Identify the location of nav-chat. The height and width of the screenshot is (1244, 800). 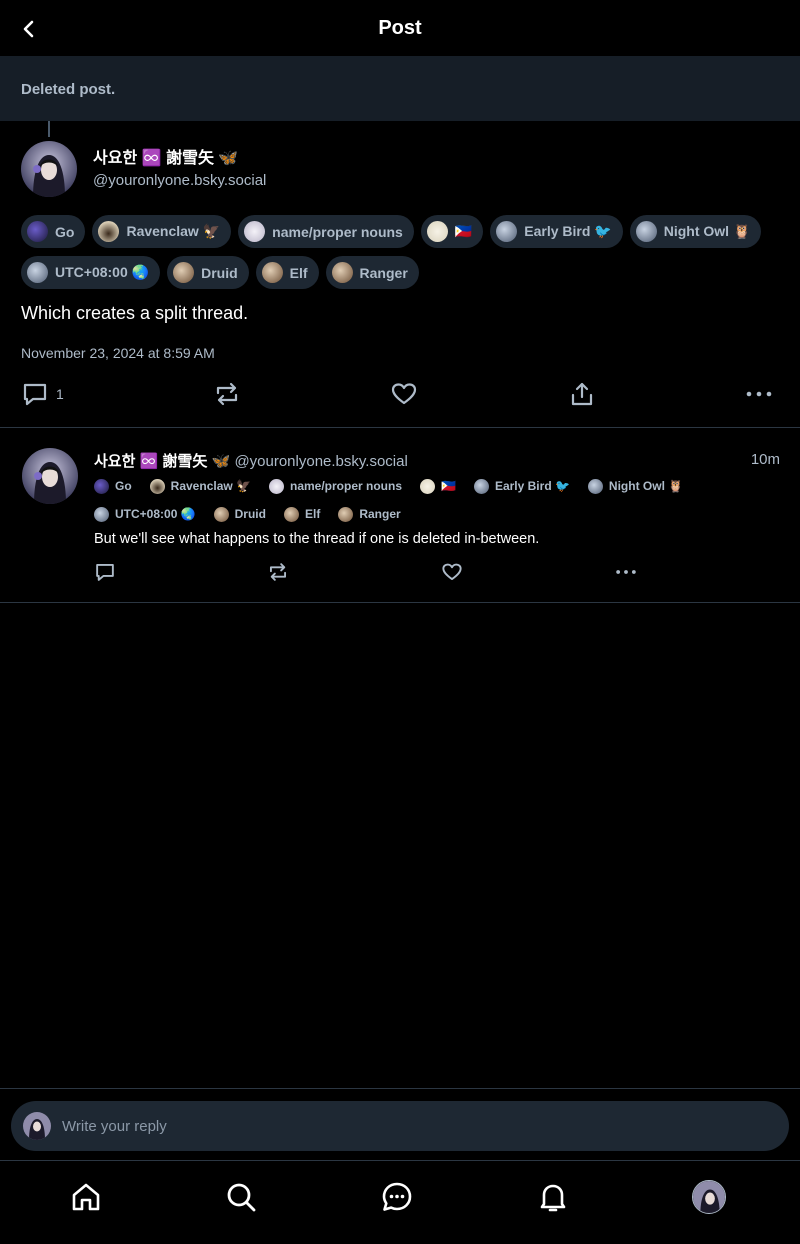
(397, 1197).